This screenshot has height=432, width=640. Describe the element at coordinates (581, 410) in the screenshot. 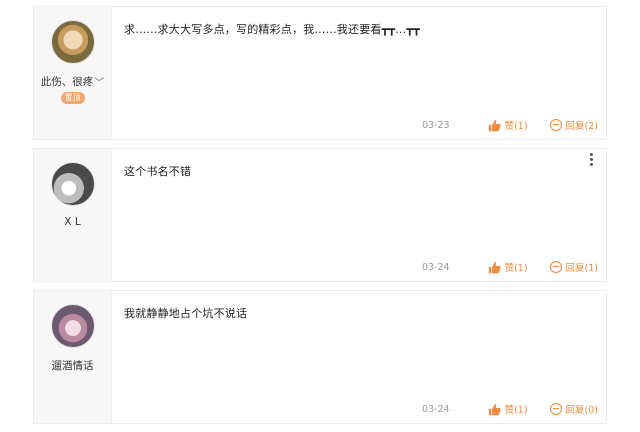

I see `reply-count: 回复(0)` at that location.